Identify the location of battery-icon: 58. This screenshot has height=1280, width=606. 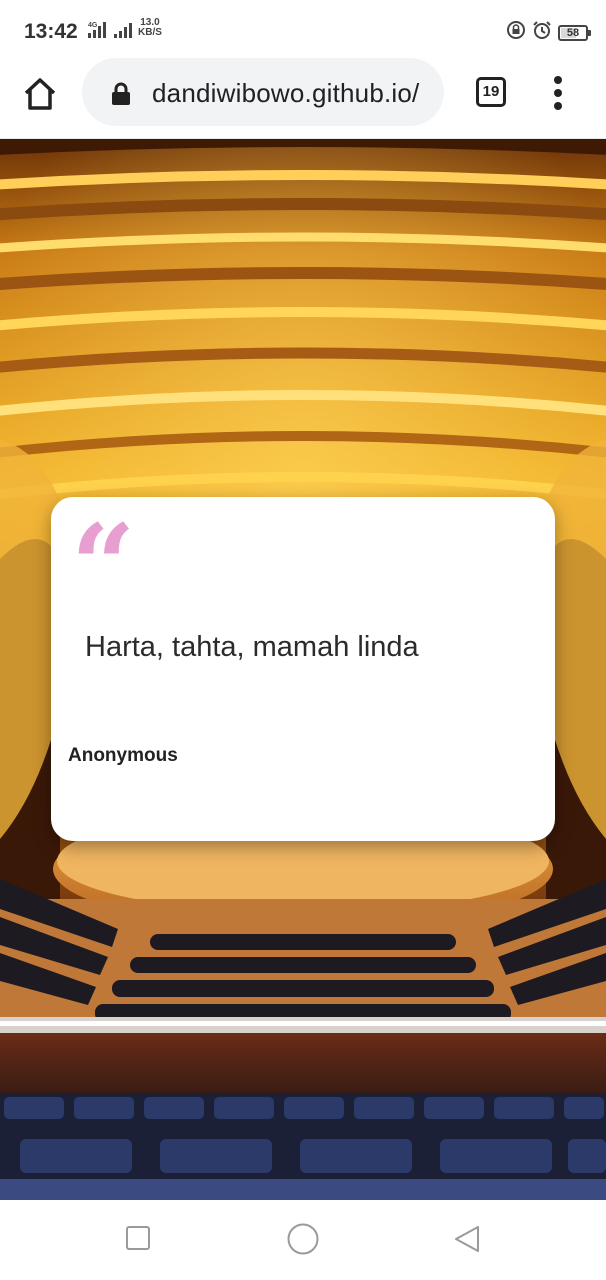
(574, 32).